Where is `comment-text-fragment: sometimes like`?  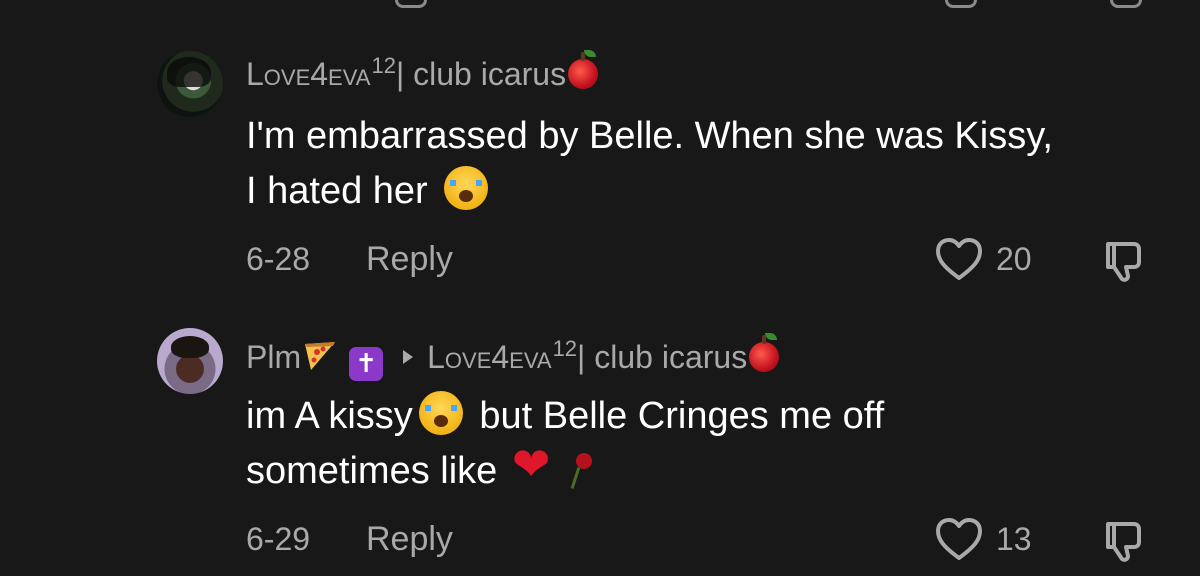
comment-text-fragment: sometimes like is located at coordinates (377, 471).